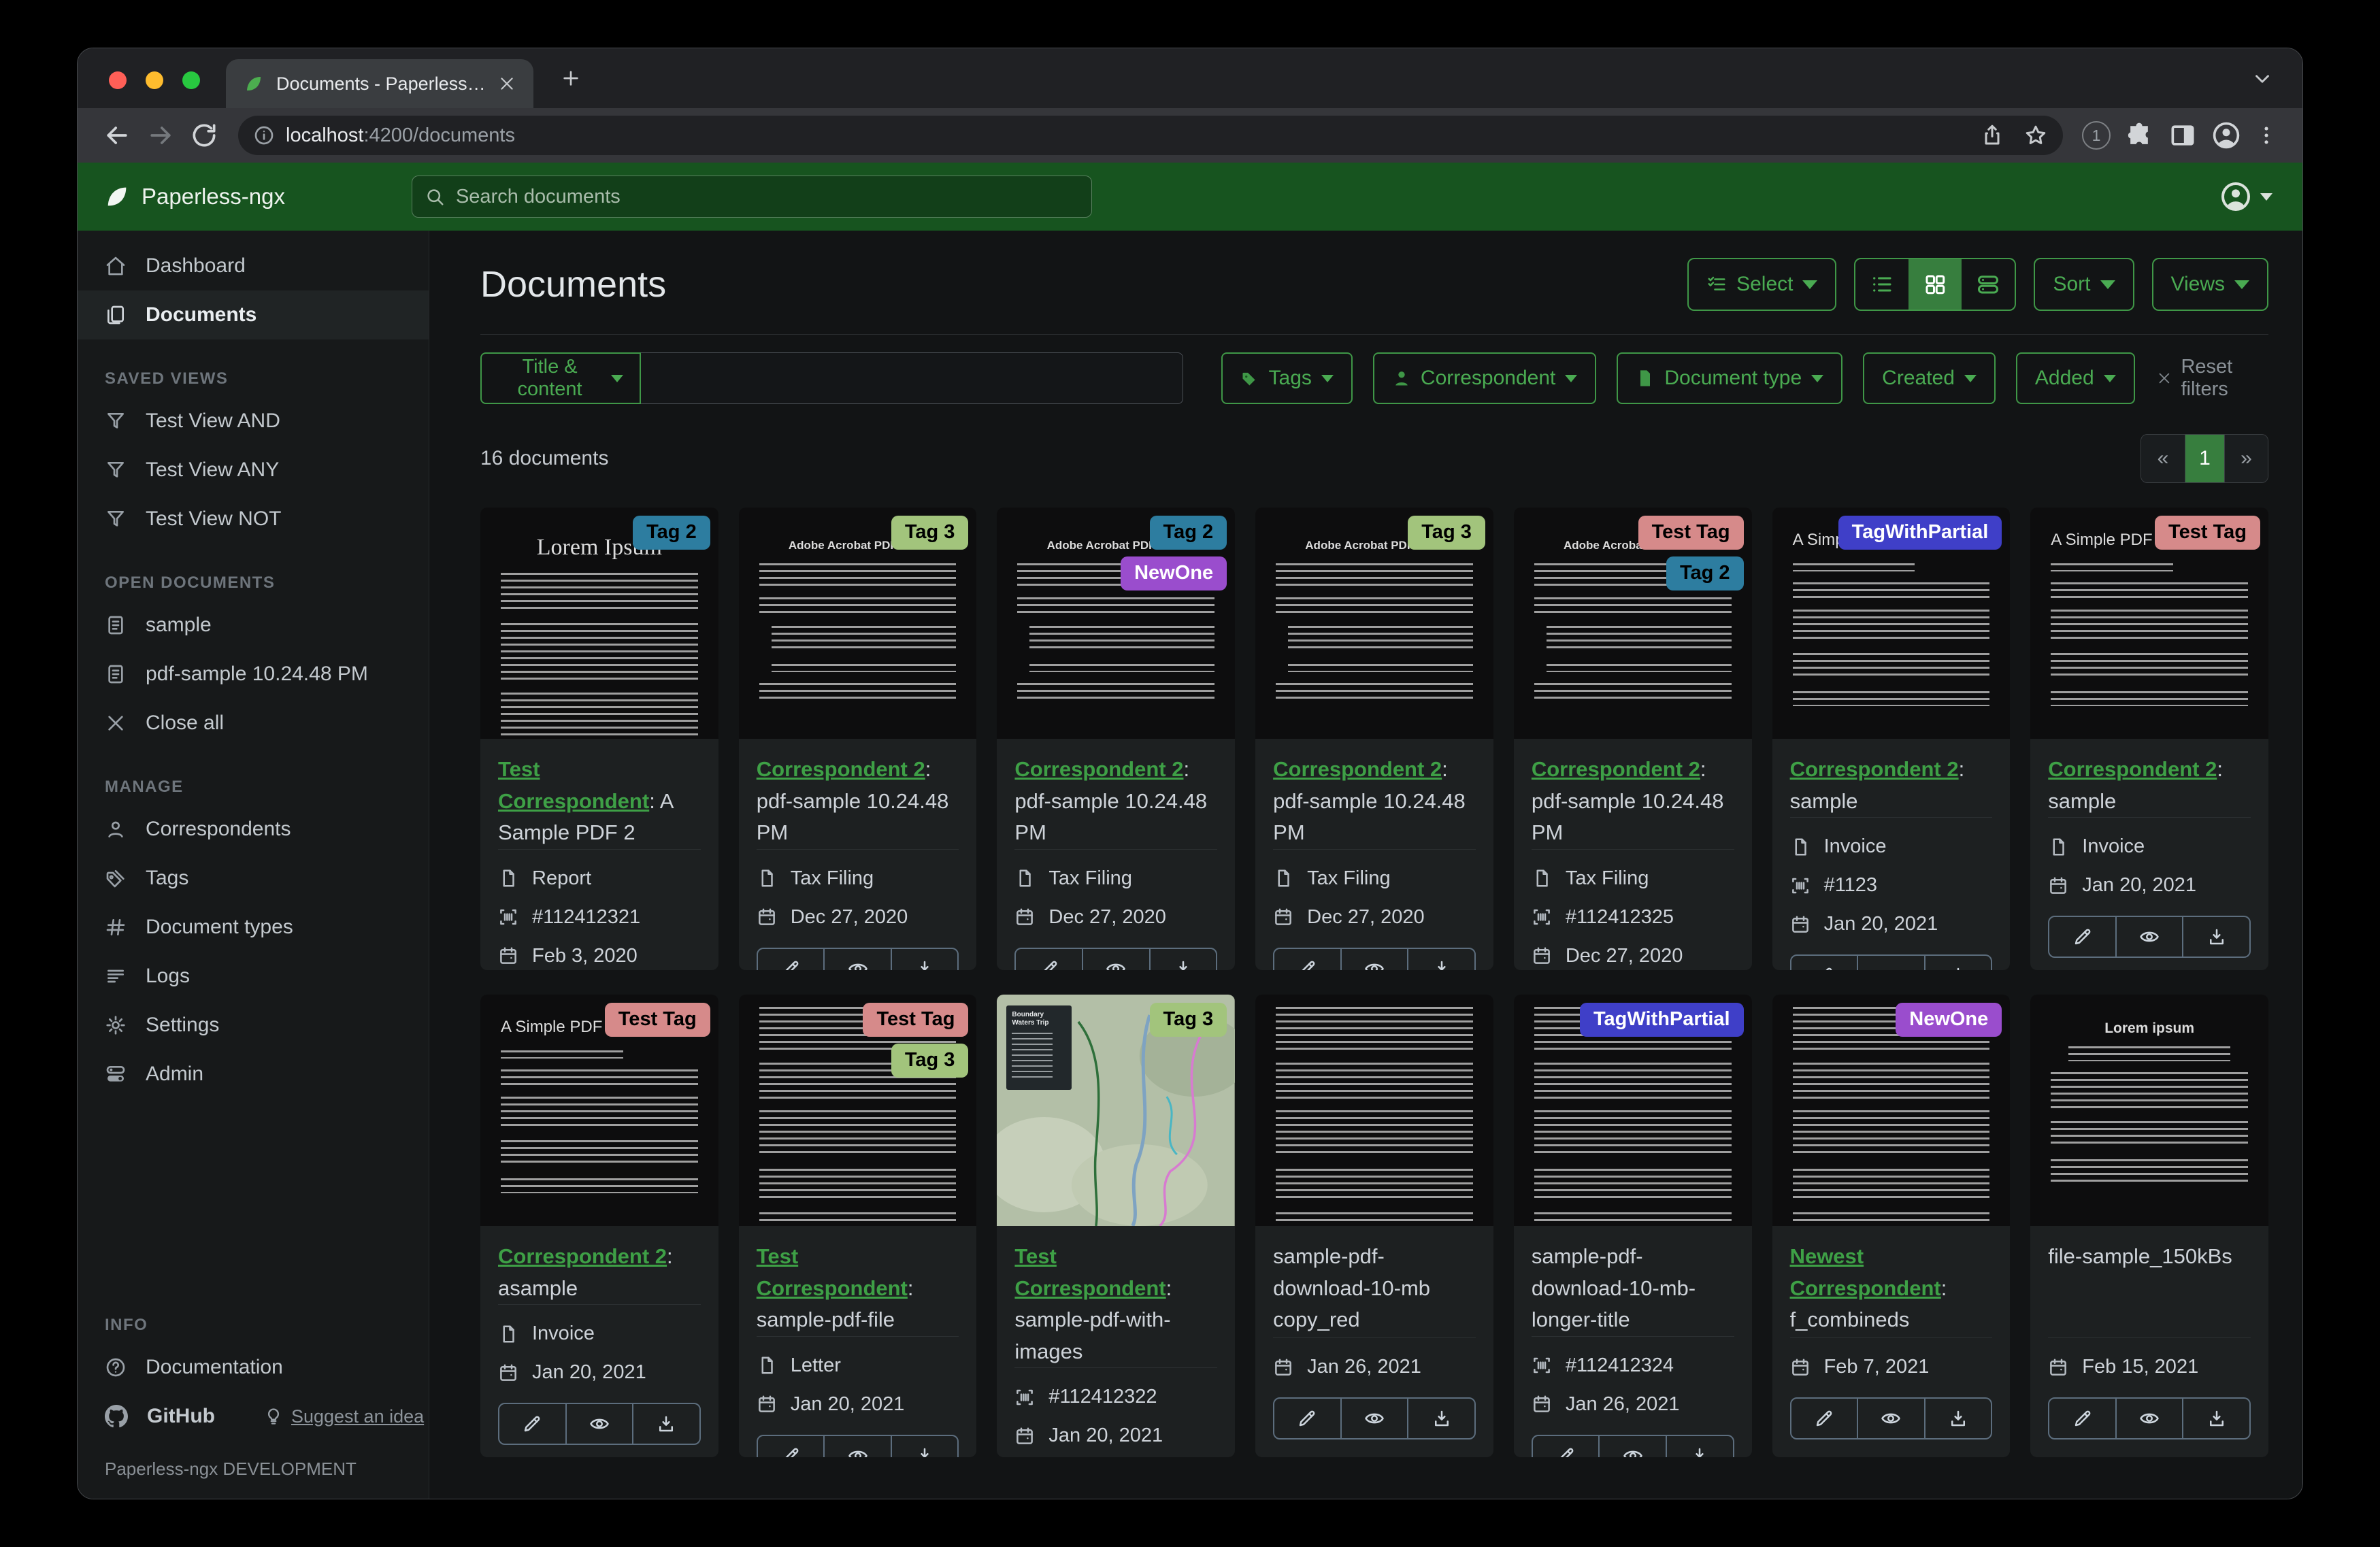 The width and height of the screenshot is (2380, 1547). Describe the element at coordinates (380, 83) in the screenshot. I see `browser-tab: Documents - Paperless-ngx` at that location.